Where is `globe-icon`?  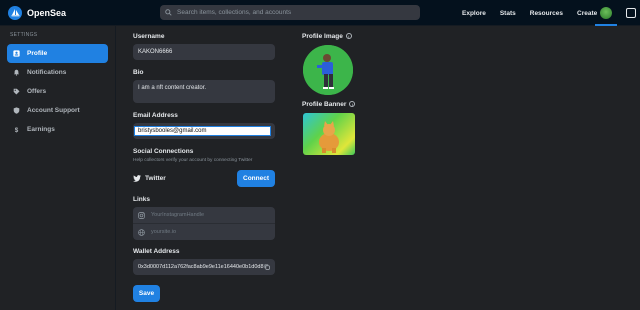 globe-icon is located at coordinates (141, 232).